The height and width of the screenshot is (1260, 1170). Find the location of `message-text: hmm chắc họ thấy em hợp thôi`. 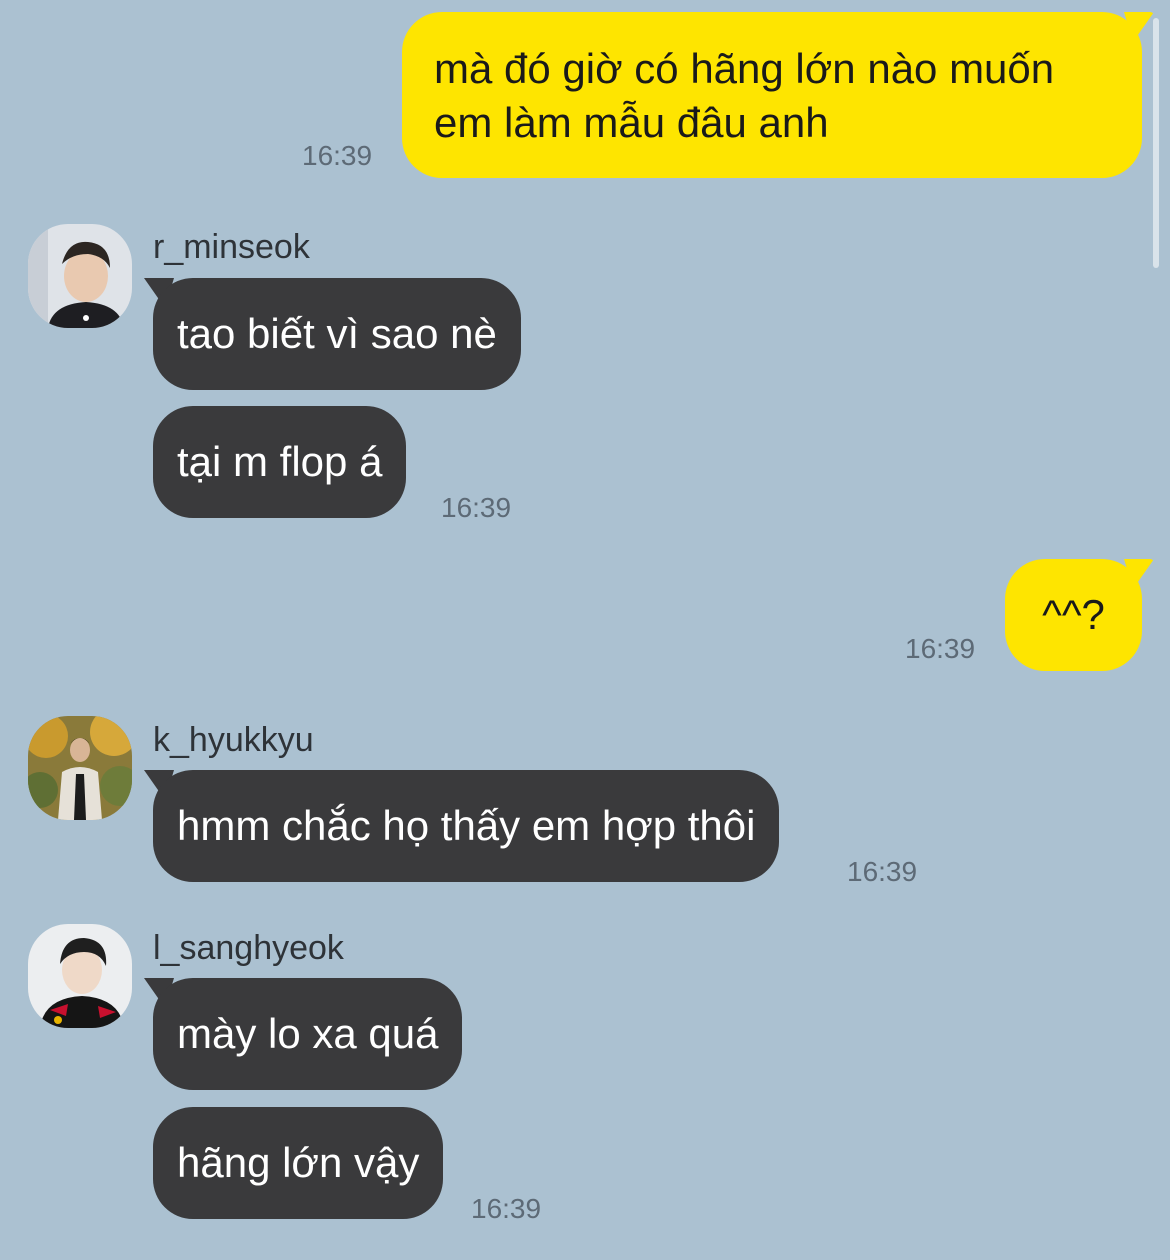

message-text: hmm chắc họ thấy em hợp thôi is located at coordinates (466, 825).